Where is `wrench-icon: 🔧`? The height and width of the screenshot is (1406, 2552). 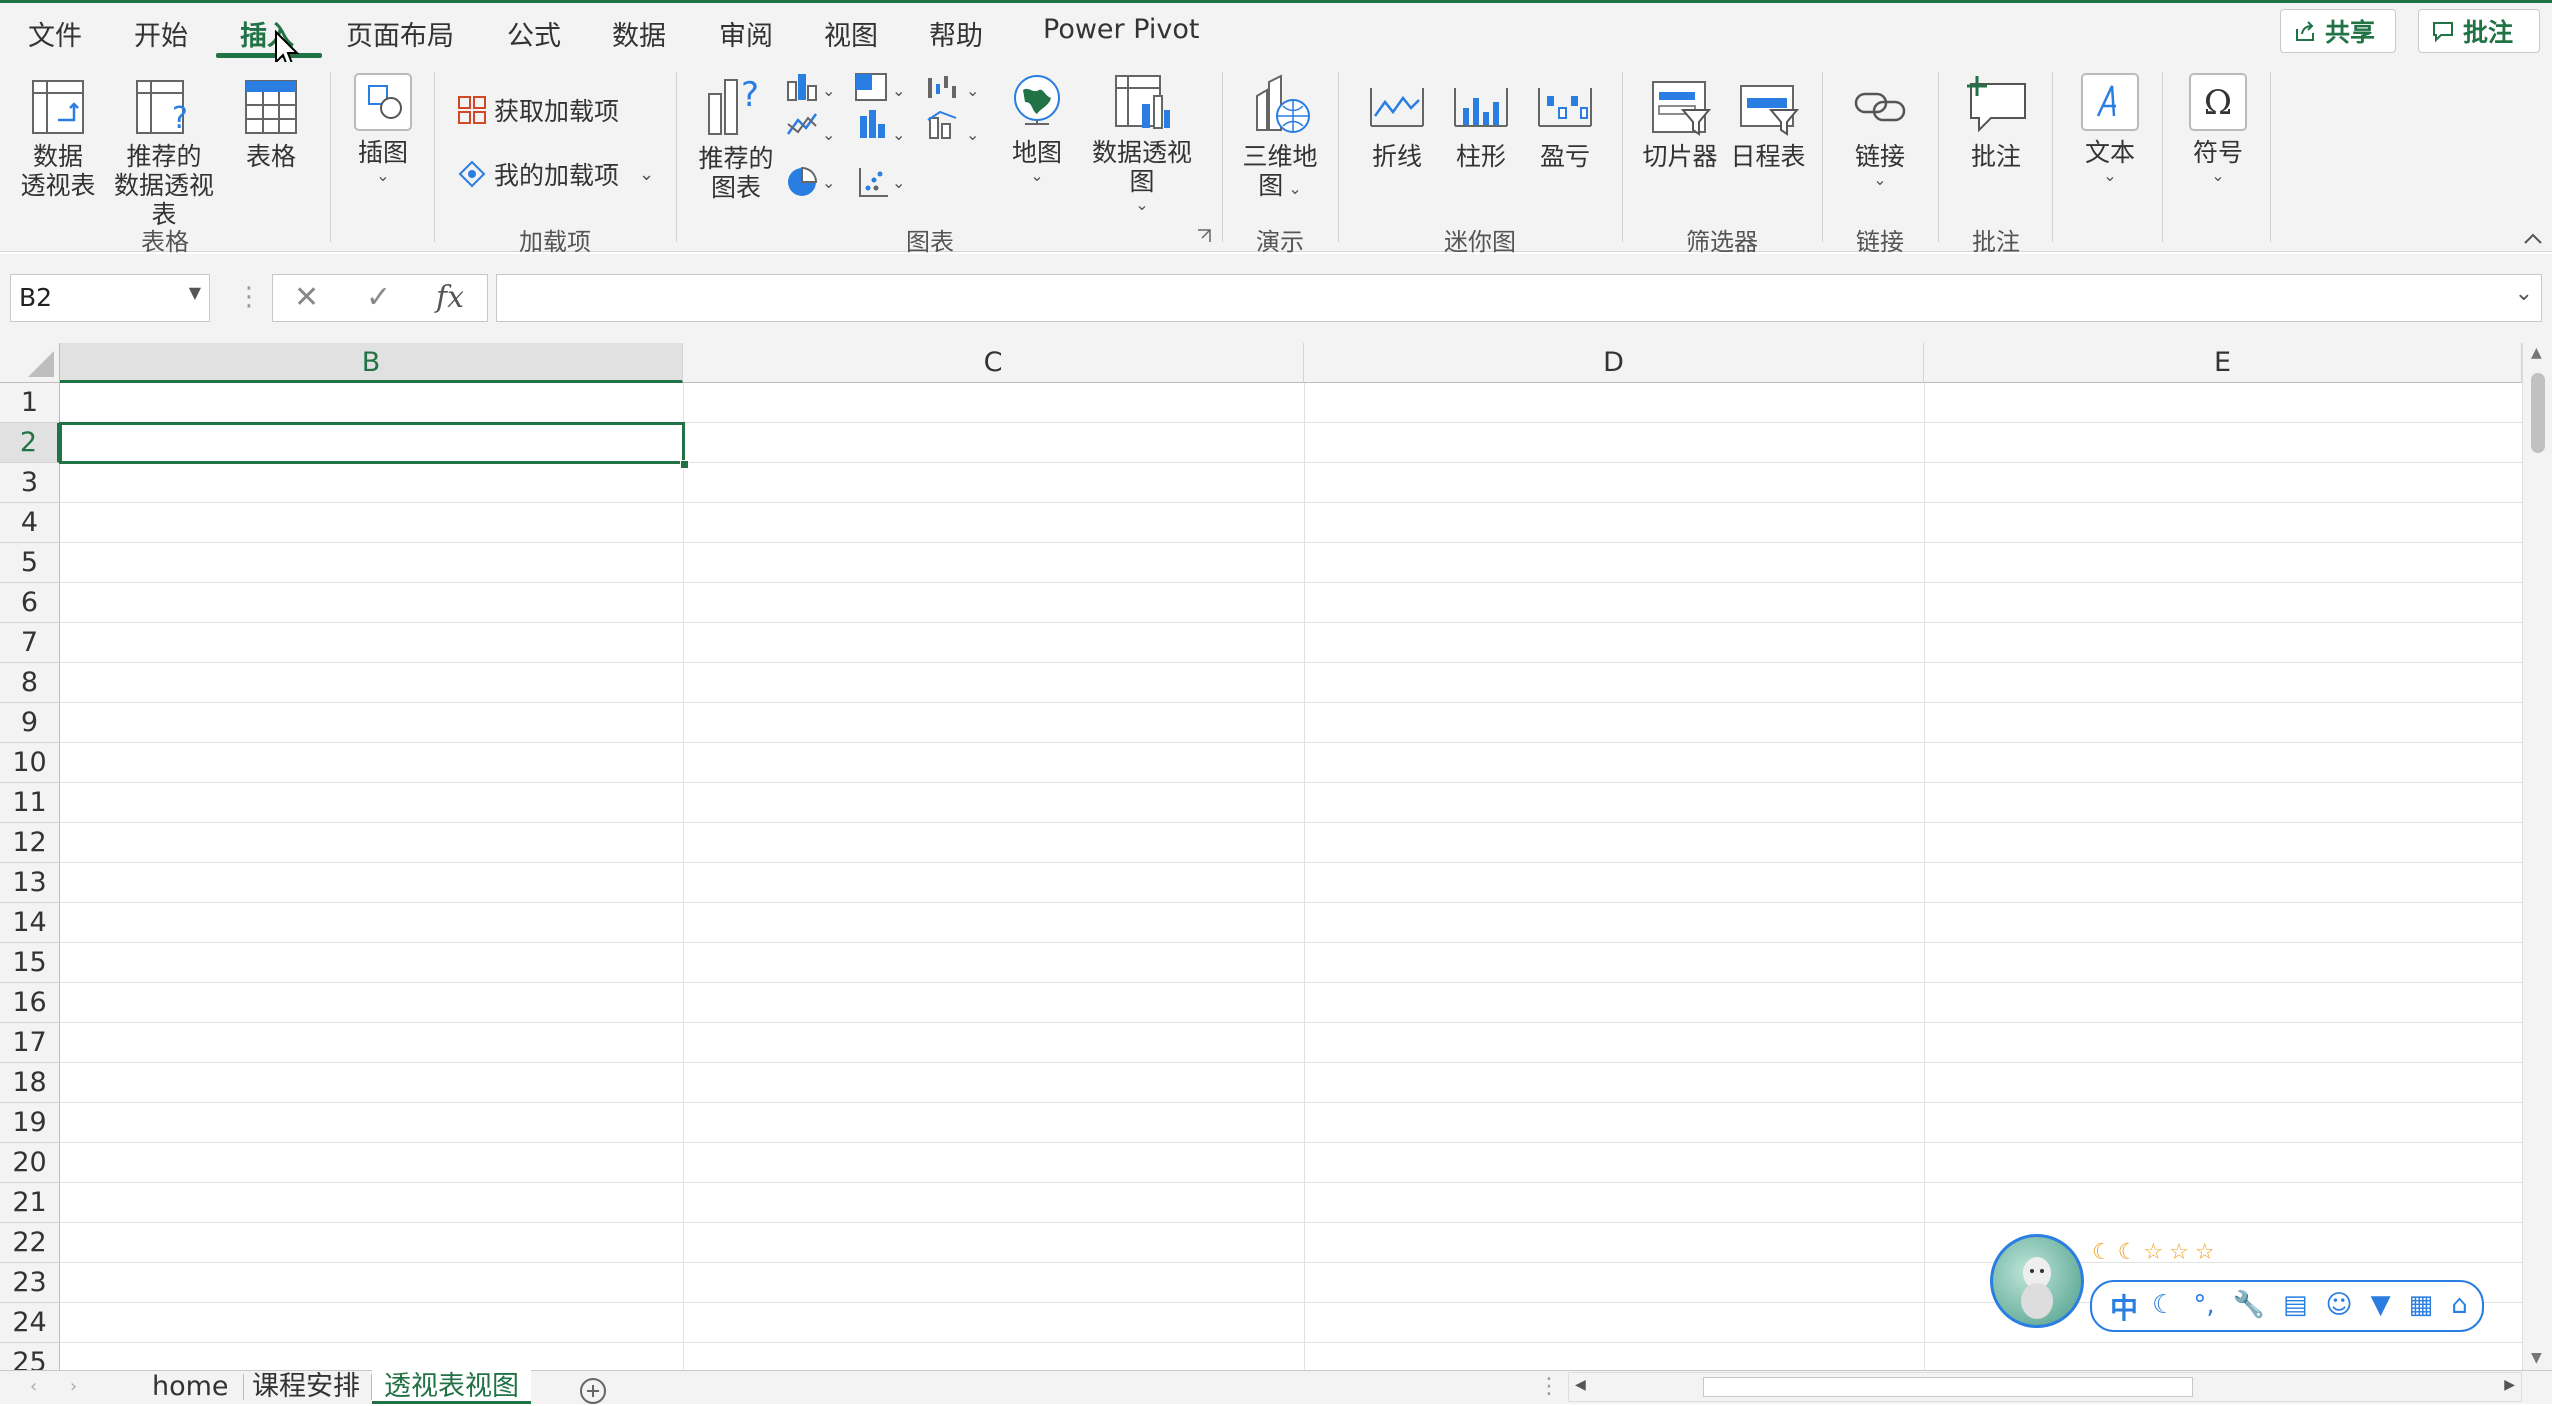
wrench-icon: 🔧 is located at coordinates (2249, 1305).